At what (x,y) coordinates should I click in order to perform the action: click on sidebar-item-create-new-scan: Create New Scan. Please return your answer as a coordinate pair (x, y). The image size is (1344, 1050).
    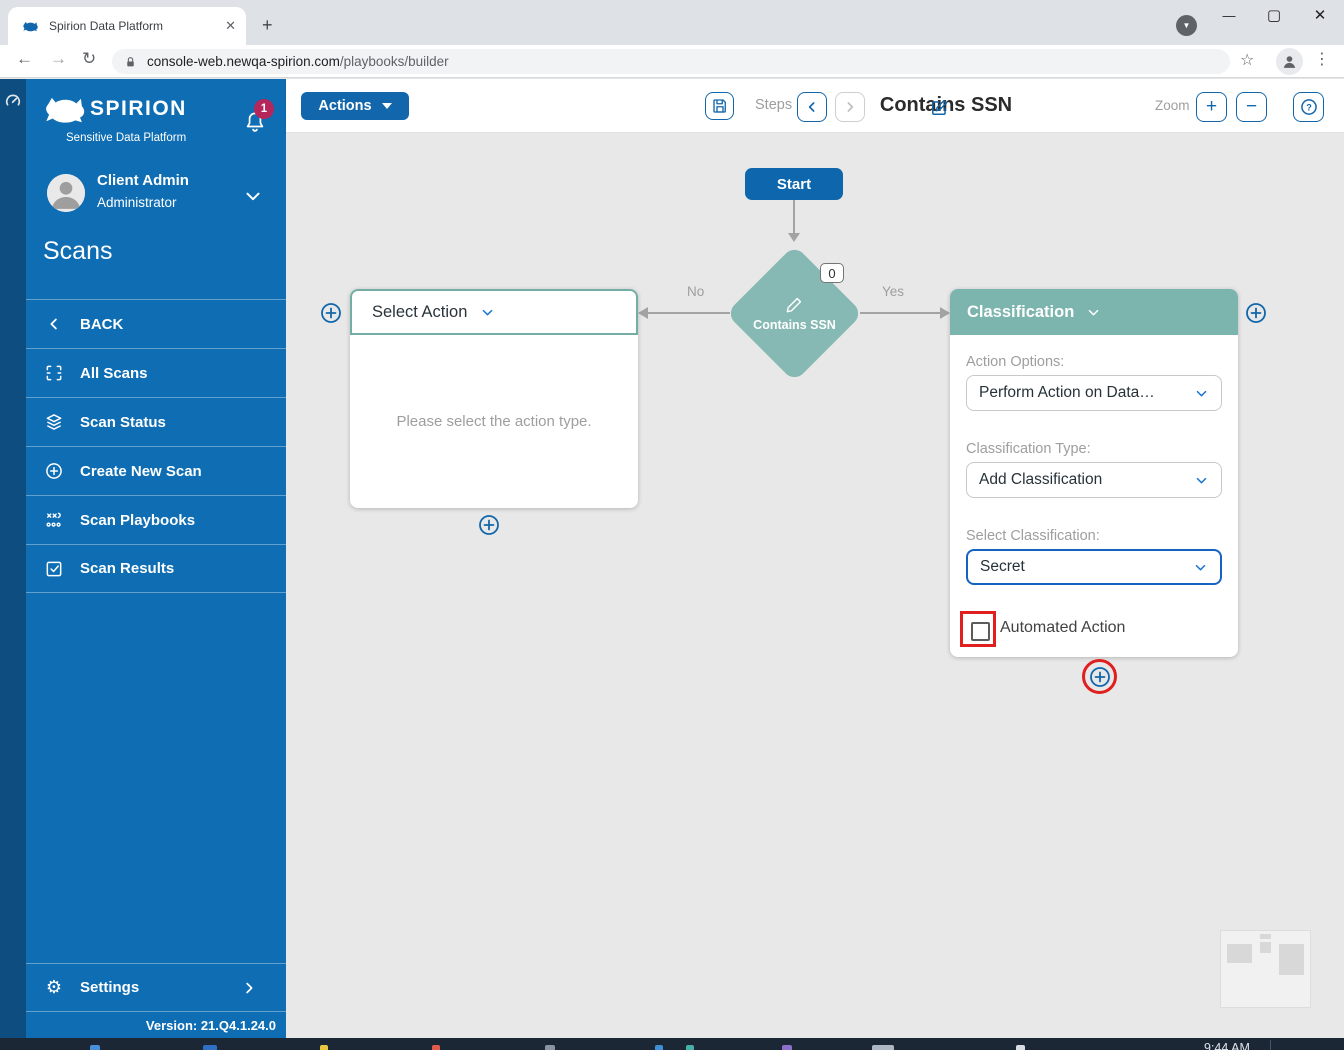
    Looking at the image, I should click on (156, 470).